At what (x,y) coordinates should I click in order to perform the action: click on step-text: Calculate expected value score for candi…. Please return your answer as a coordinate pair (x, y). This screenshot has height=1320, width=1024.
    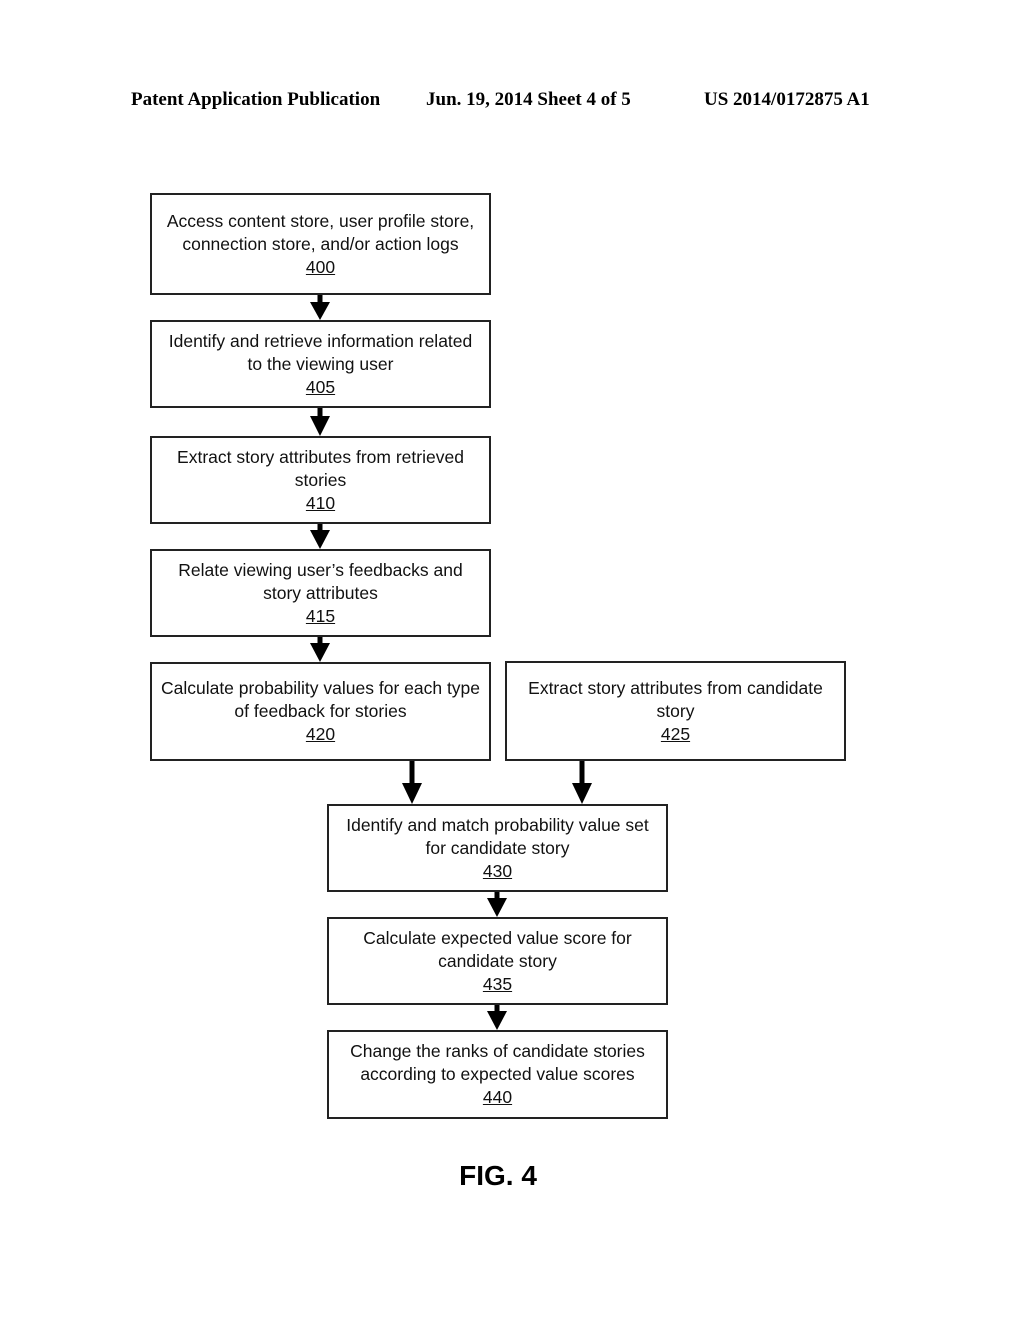
    Looking at the image, I should click on (497, 949).